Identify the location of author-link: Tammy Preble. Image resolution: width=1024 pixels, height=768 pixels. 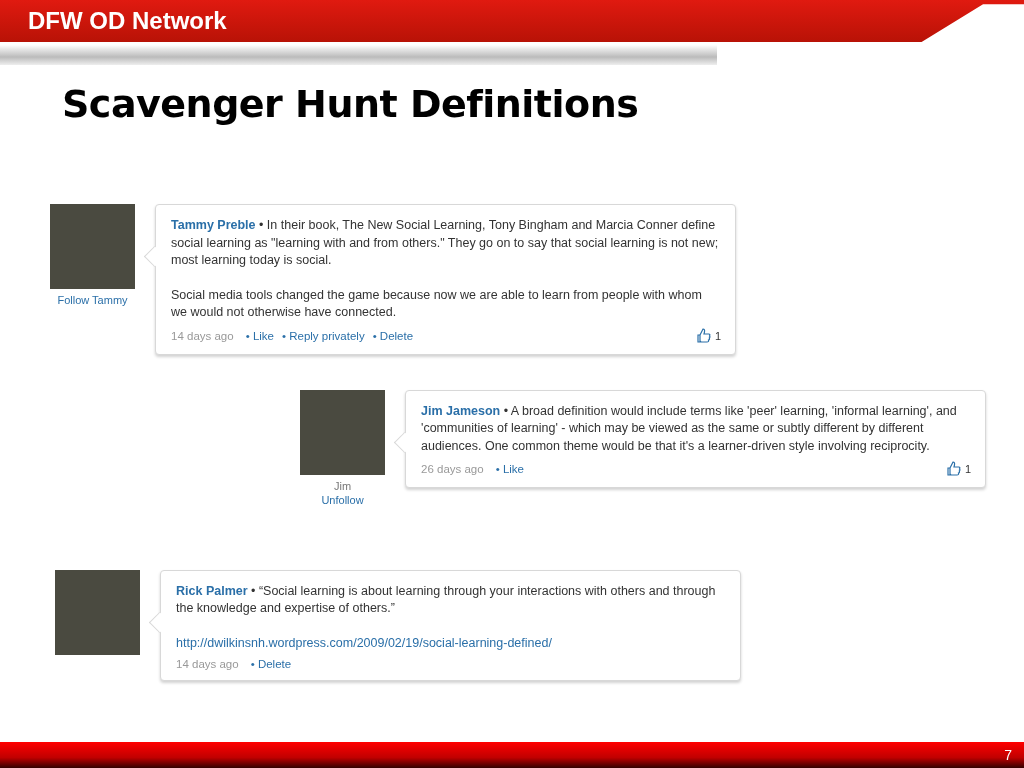
(213, 225).